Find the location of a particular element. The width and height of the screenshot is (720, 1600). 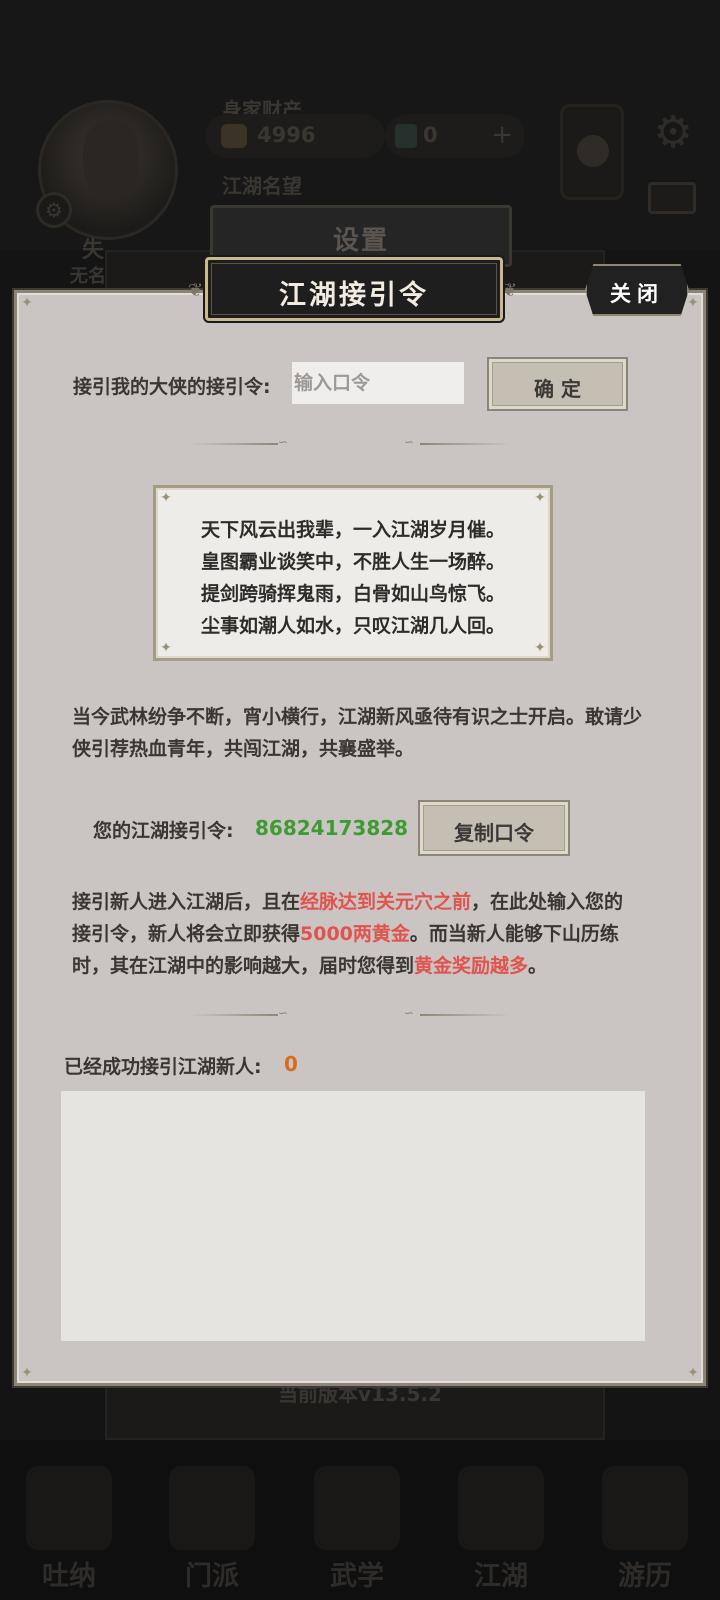

poem-line: 天下风云出我辈，一入江湖岁月催。 is located at coordinates (352, 530).